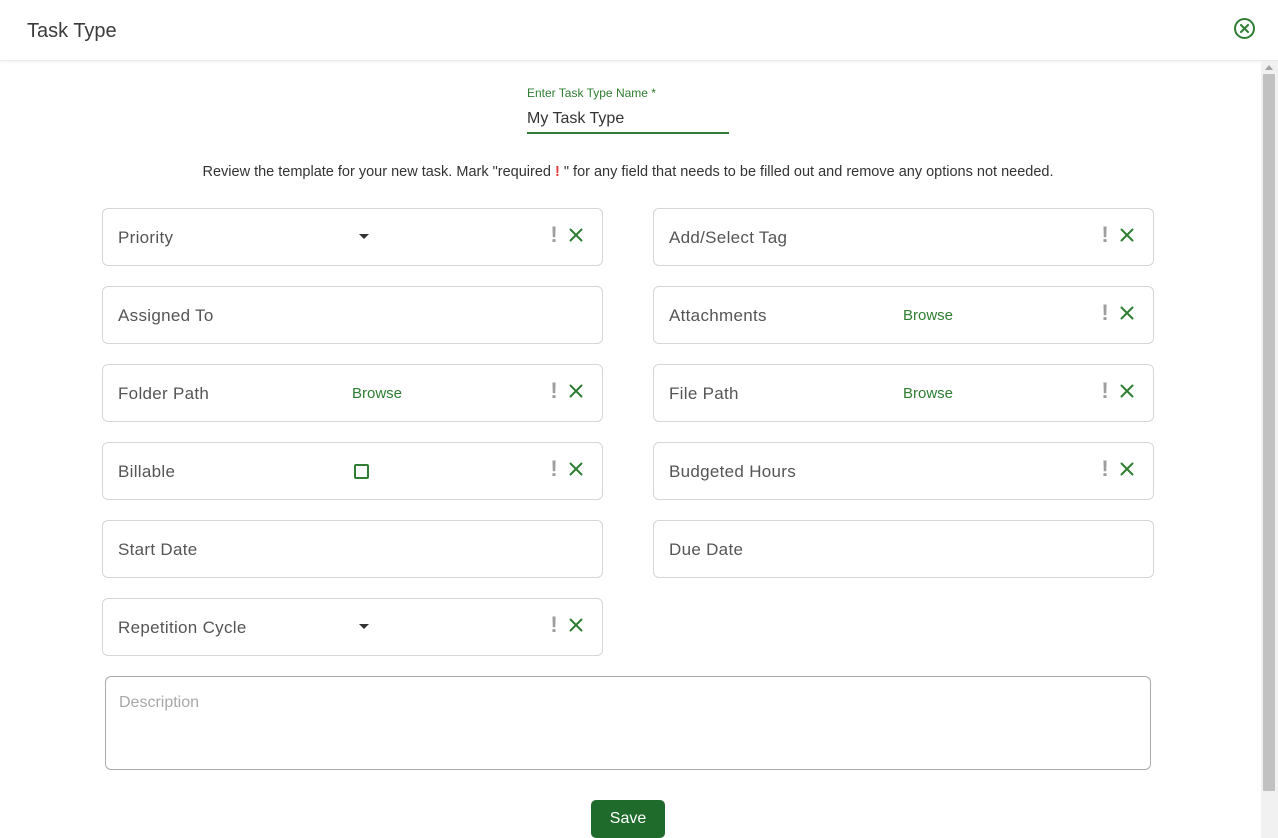 The image size is (1278, 838). I want to click on folder-path-browse-link: Browse, so click(377, 393).